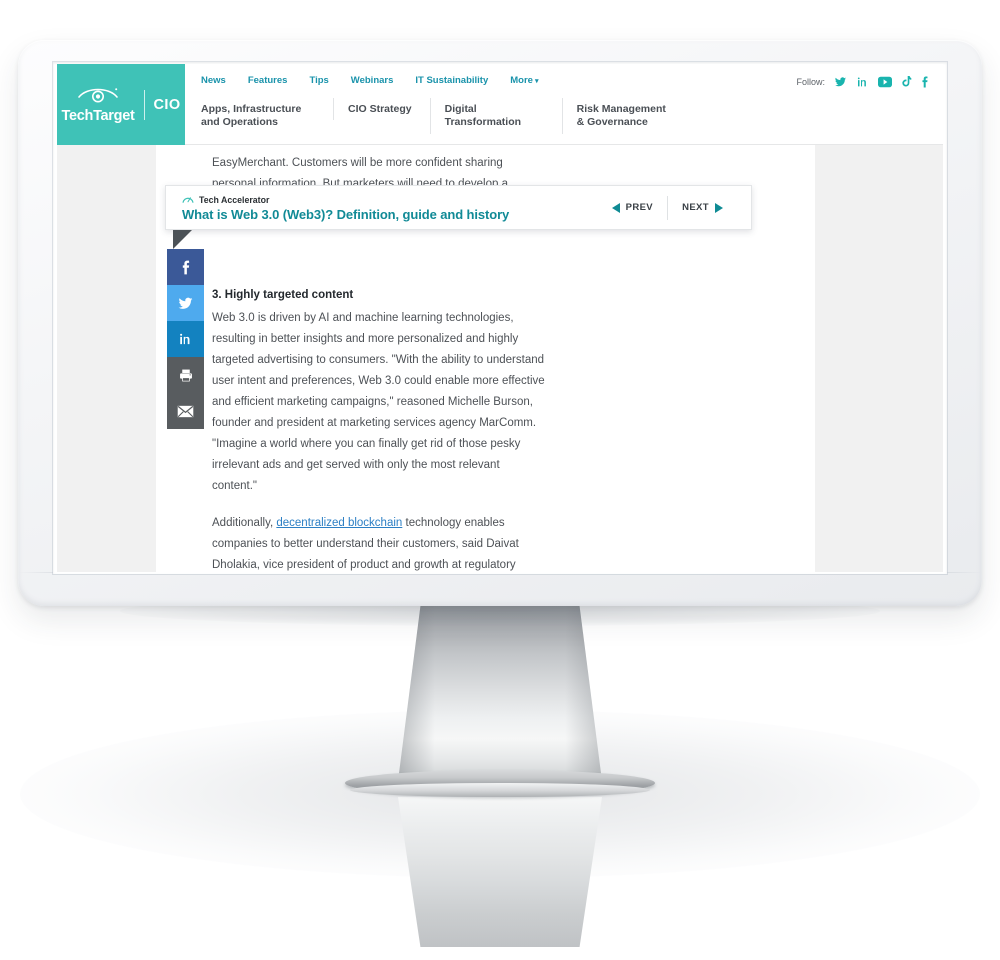 The width and height of the screenshot is (1000, 960). What do you see at coordinates (627, 116) in the screenshot?
I see `mainnav-item-risk-management-governance: Risk Management & Governance` at bounding box center [627, 116].